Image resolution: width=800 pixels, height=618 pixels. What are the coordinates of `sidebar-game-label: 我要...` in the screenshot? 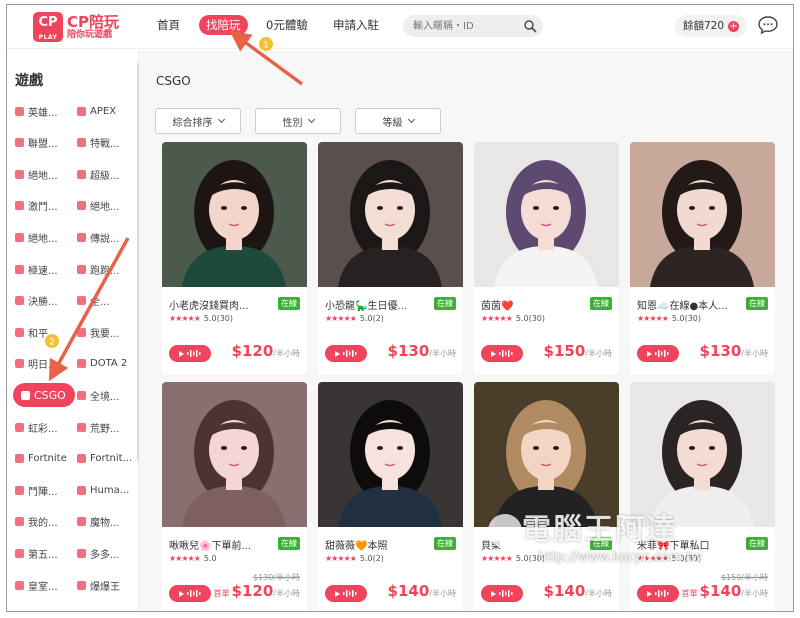 It's located at (105, 334).